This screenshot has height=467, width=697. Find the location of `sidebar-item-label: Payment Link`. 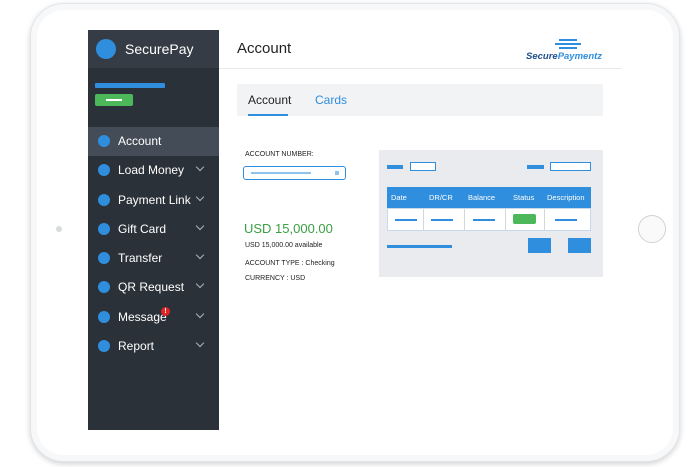

sidebar-item-label: Payment Link is located at coordinates (154, 199).